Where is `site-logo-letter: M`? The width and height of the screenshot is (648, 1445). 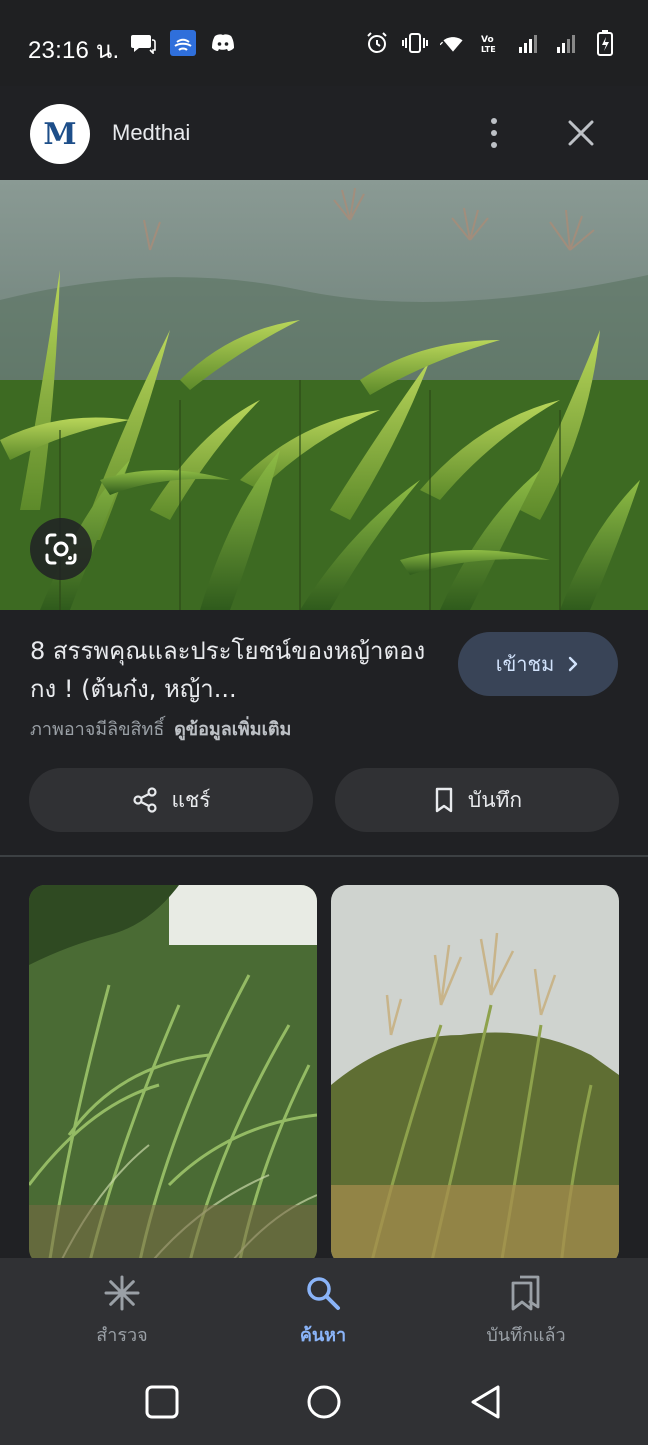
site-logo-letter: M is located at coordinates (60, 134).